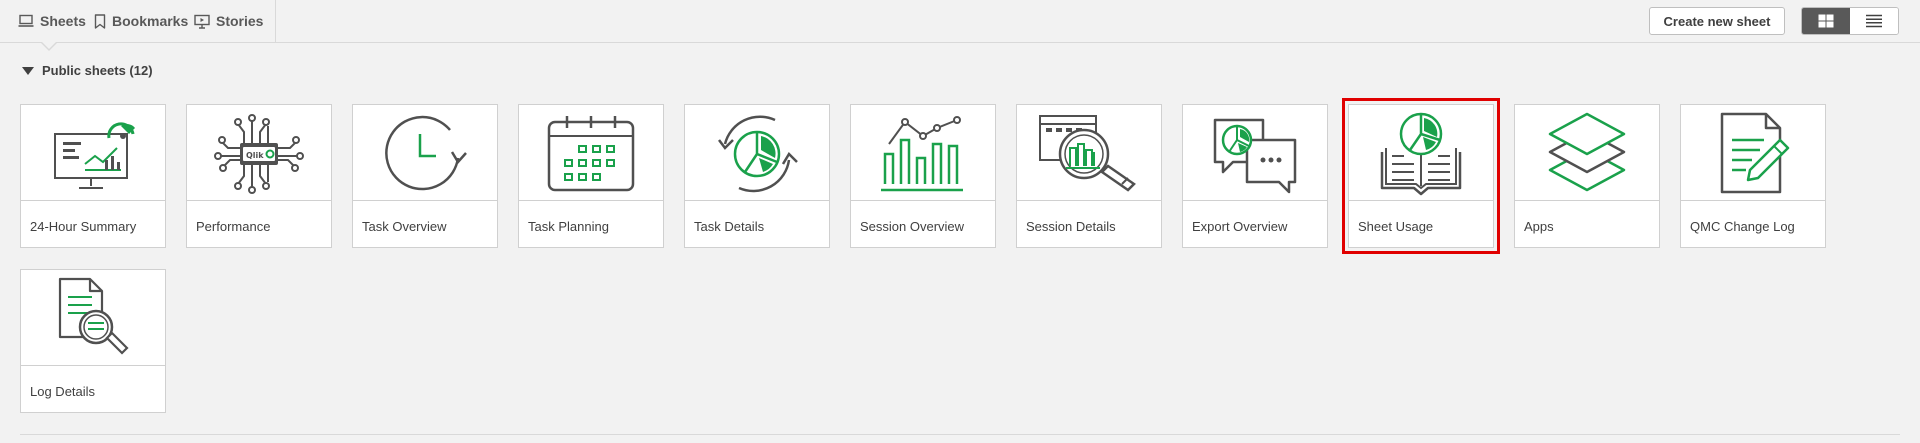 The width and height of the screenshot is (1920, 443). I want to click on sheet-card-log-details: Log Details, so click(93, 341).